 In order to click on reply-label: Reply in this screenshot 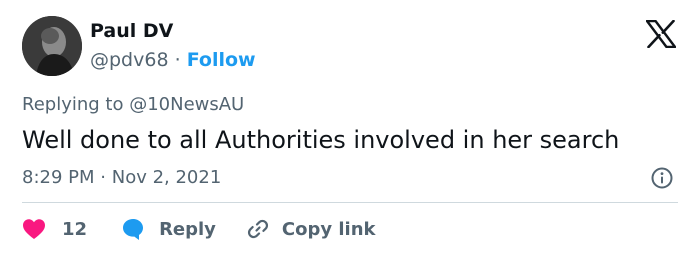, I will do `click(187, 229)`.